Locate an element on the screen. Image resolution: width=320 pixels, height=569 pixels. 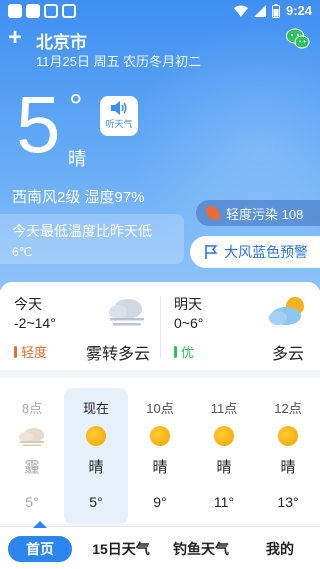
battery-icon is located at coordinates (275, 10).